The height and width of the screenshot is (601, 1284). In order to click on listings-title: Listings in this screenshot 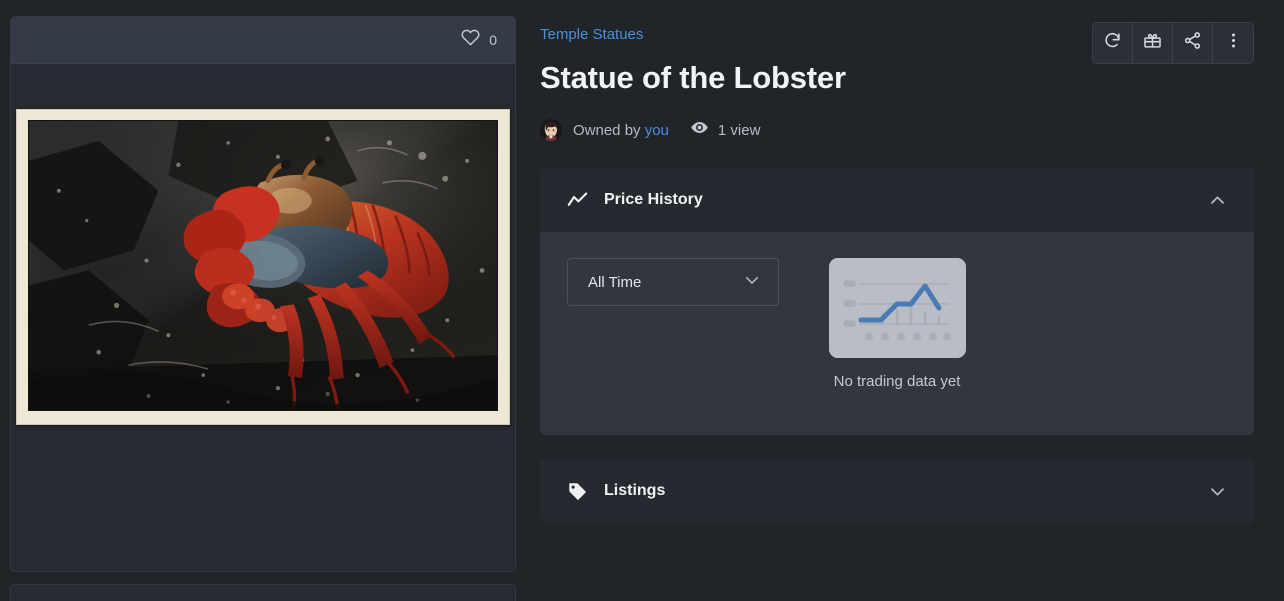, I will do `click(635, 490)`.